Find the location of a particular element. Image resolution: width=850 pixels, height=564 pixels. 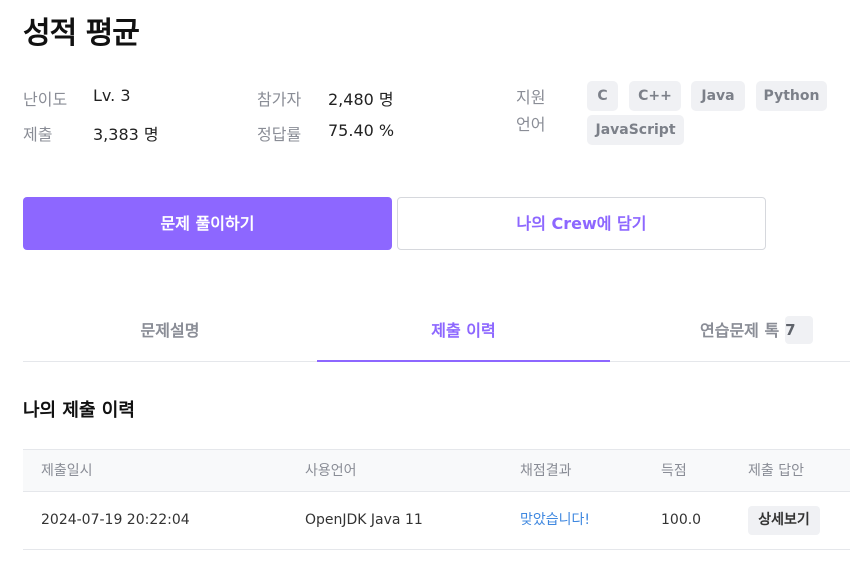

submission-language: OpenJDK Java 11 is located at coordinates (364, 520).